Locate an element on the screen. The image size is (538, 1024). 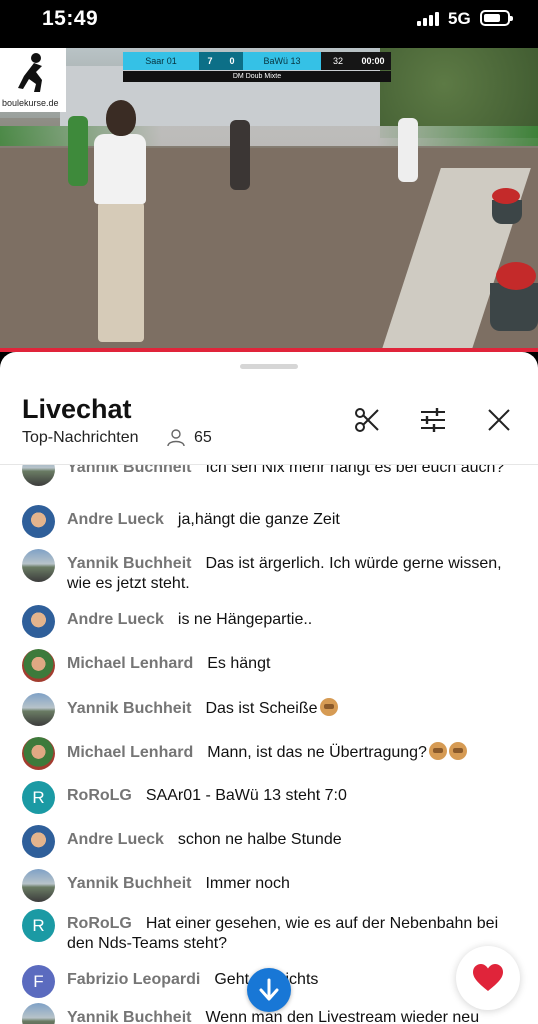
clip-button is located at coordinates (367, 420).